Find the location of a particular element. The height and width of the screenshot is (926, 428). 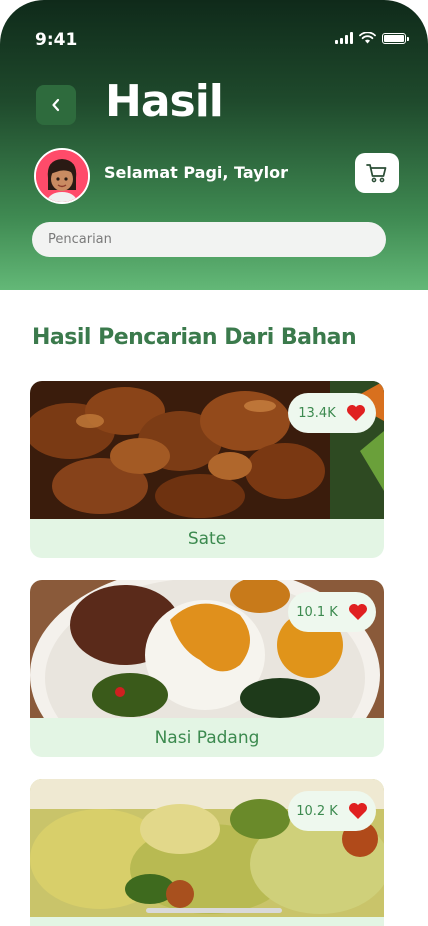

status-icons is located at coordinates (372, 38).